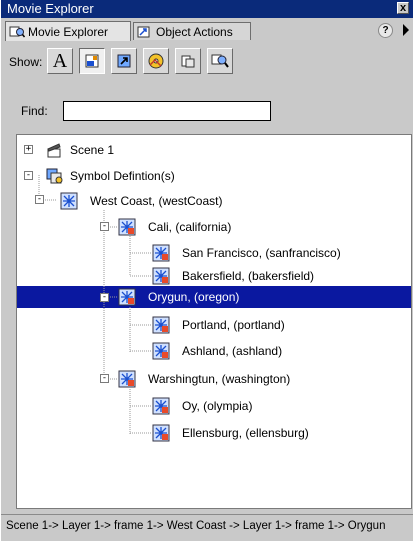 Image resolution: width=414 pixels, height=541 pixels. What do you see at coordinates (261, 253) in the screenshot?
I see `tree-node-label: San Francisco, (sanfrancisco)` at bounding box center [261, 253].